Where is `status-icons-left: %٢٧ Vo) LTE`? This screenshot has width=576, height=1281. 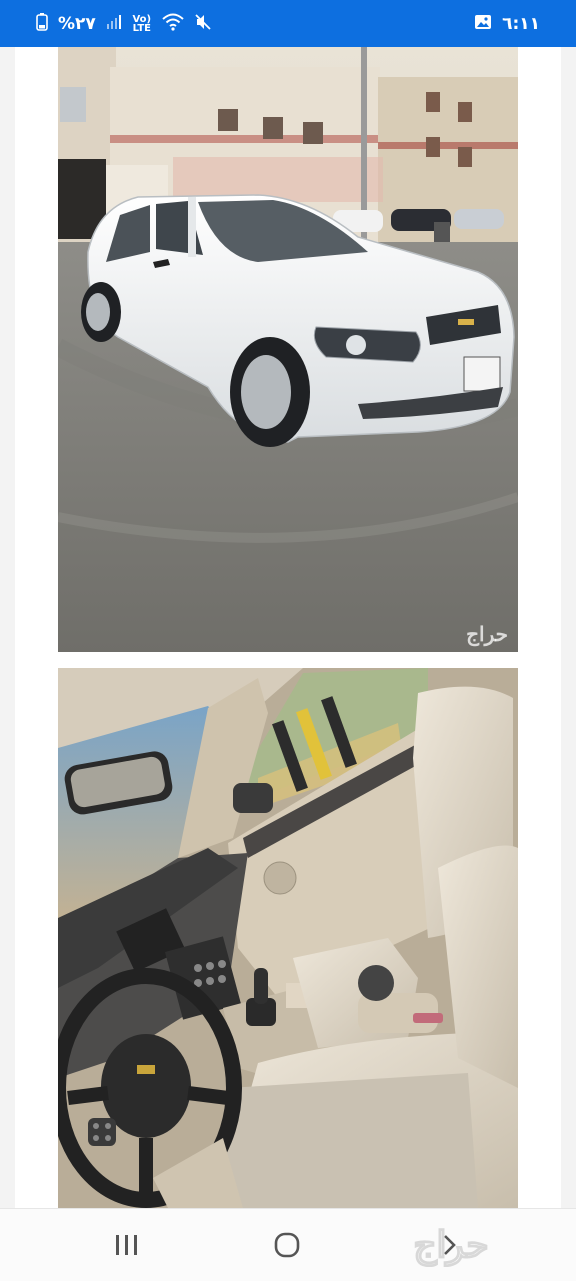 status-icons-left: %٢٧ Vo) LTE is located at coordinates (124, 23).